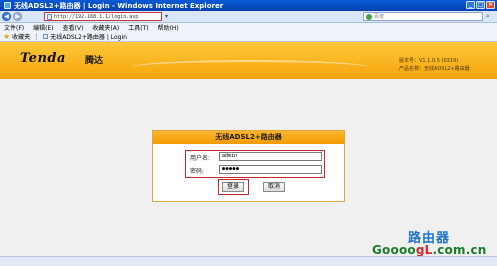 The image size is (497, 266). Describe the element at coordinates (248, 17) in the screenshot. I see `address-toolbar: ◀ ▶ http://192.168.1.1/login.asp ▾ 百度 ⌕` at that location.